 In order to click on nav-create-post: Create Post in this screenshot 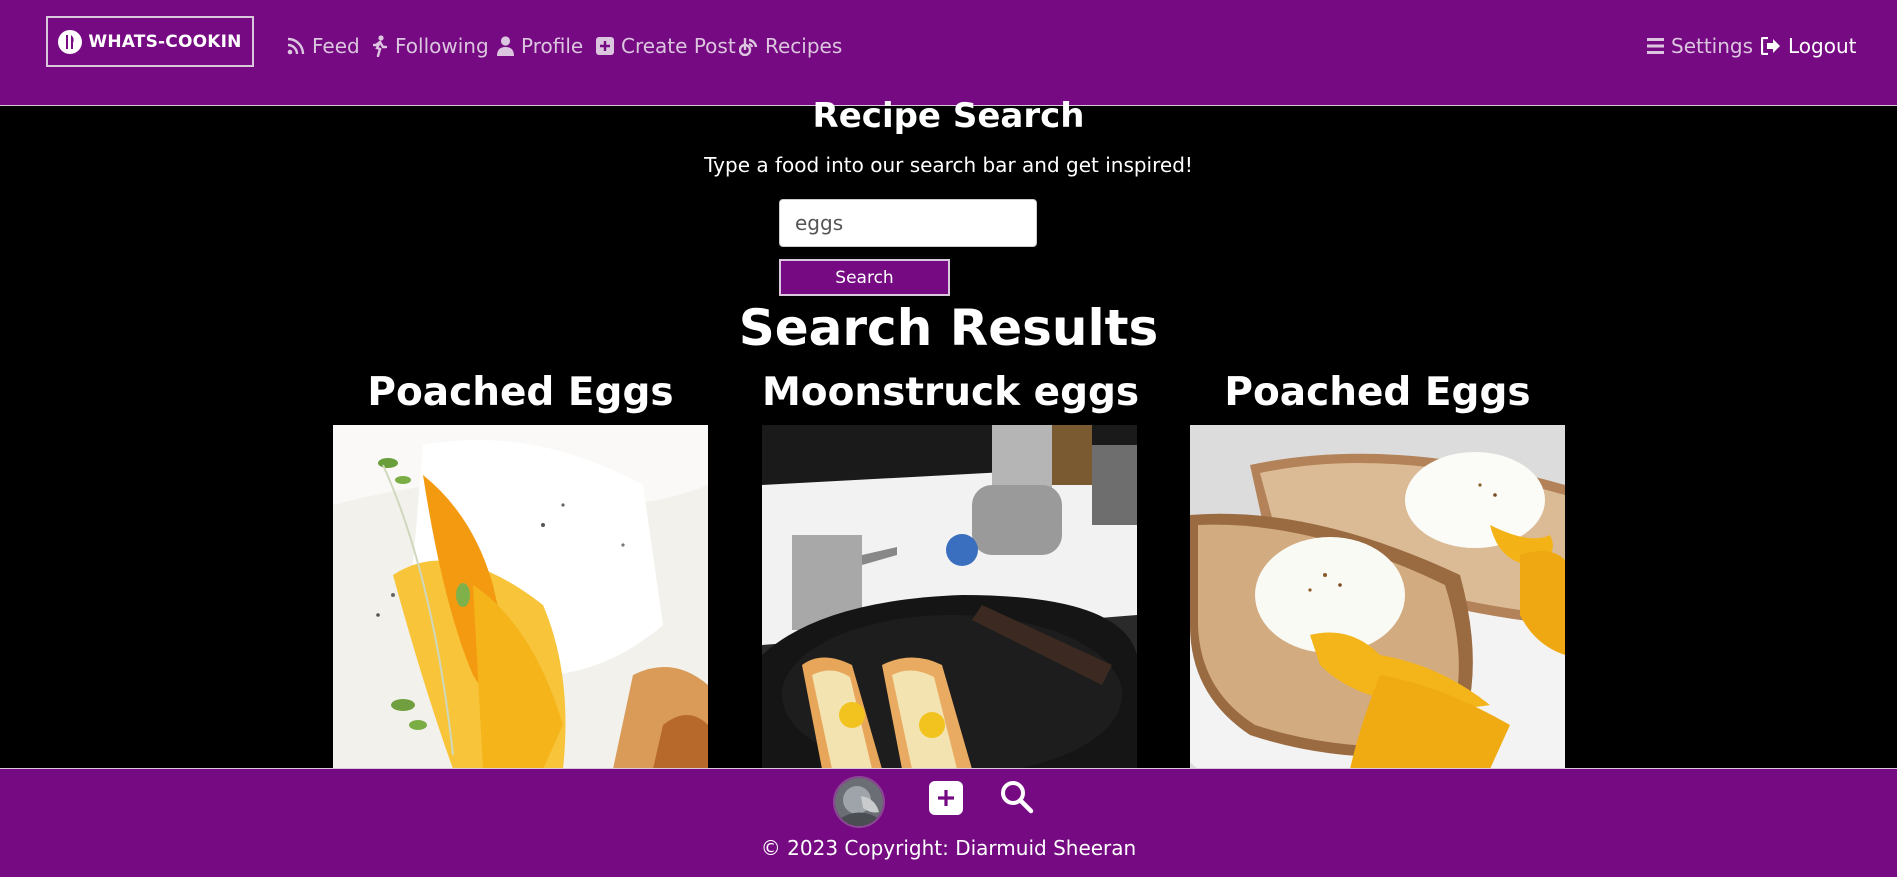, I will do `click(666, 46)`.